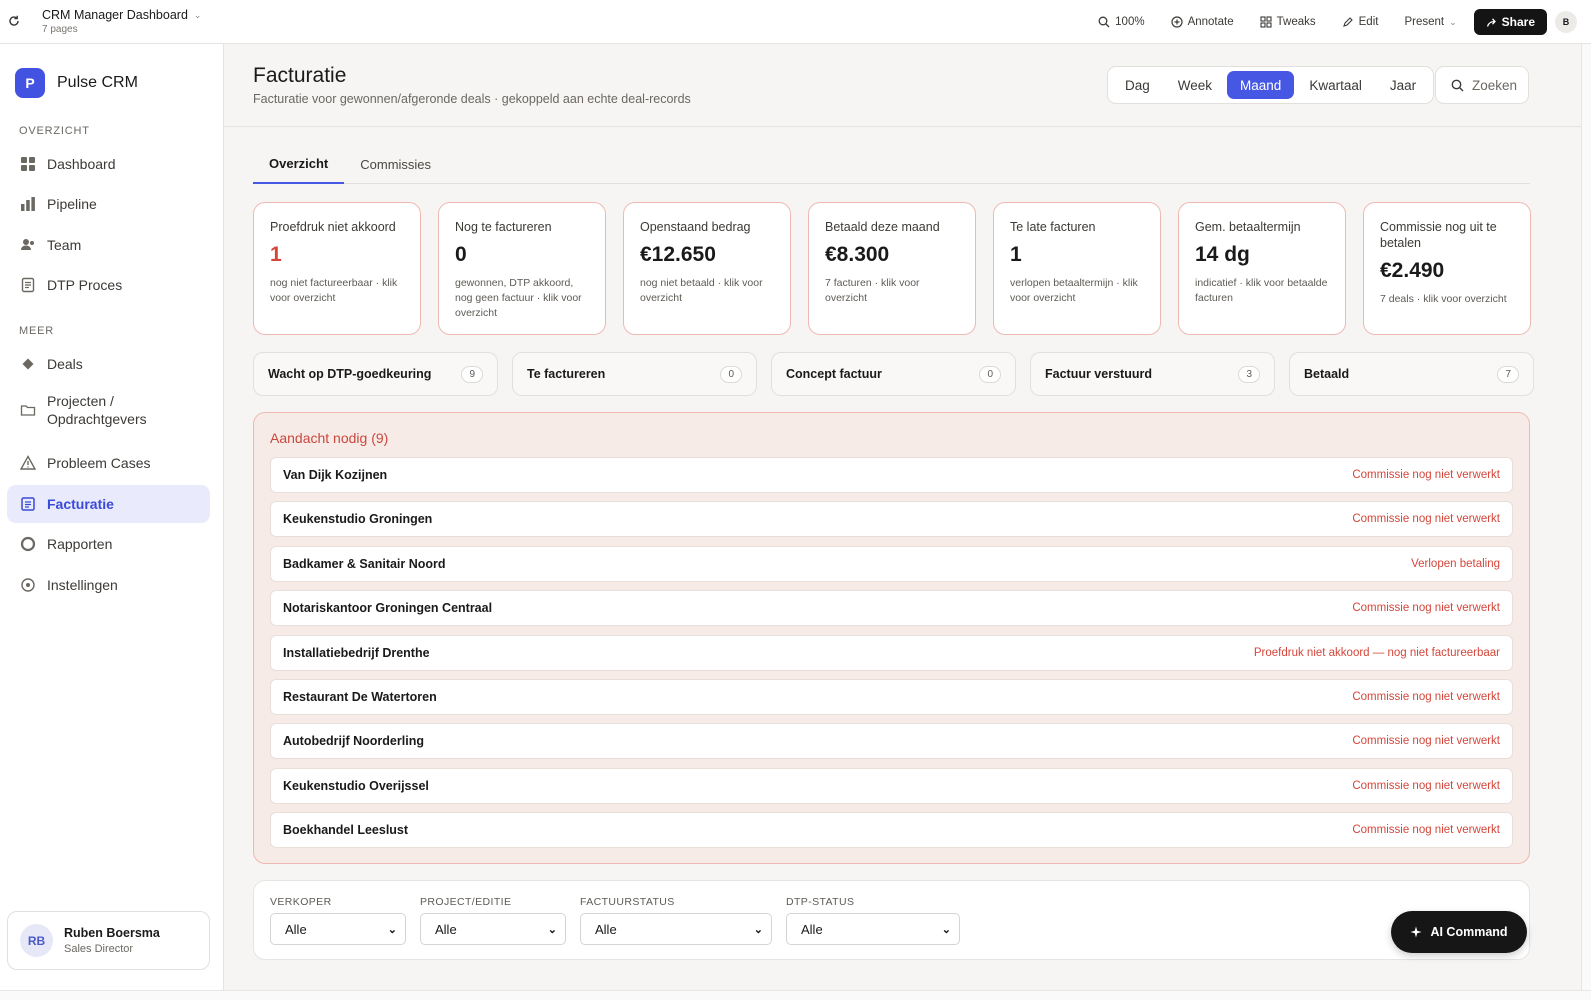 The image size is (1591, 1000). I want to click on nav-section-more: MEER, so click(36, 331).